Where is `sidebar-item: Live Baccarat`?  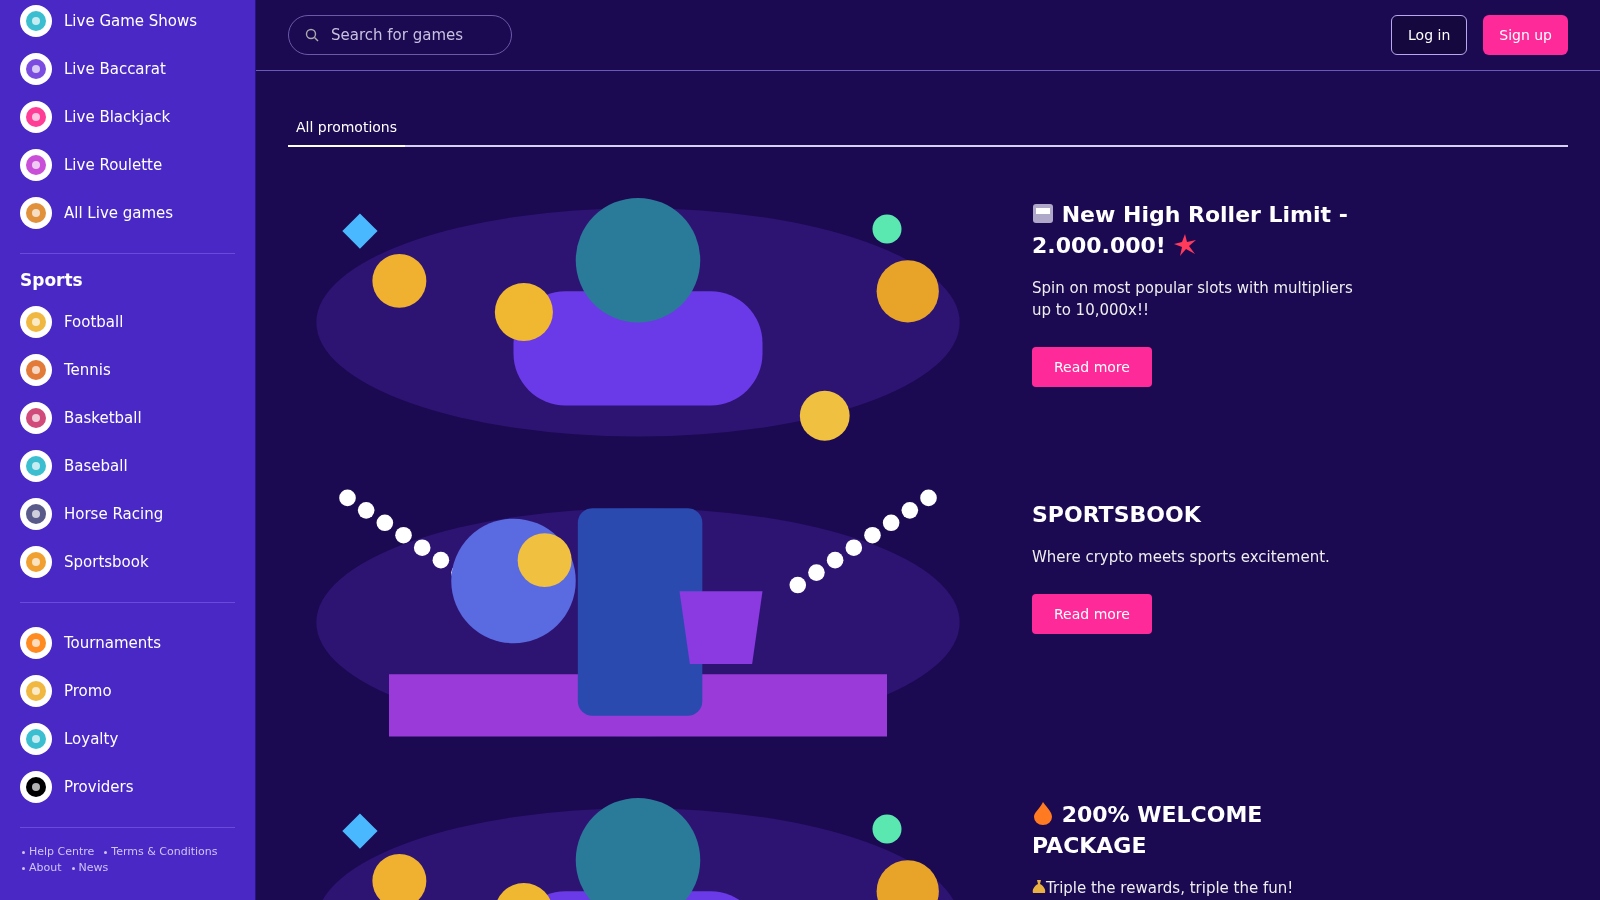
sidebar-item: Live Baccarat is located at coordinates (127, 69).